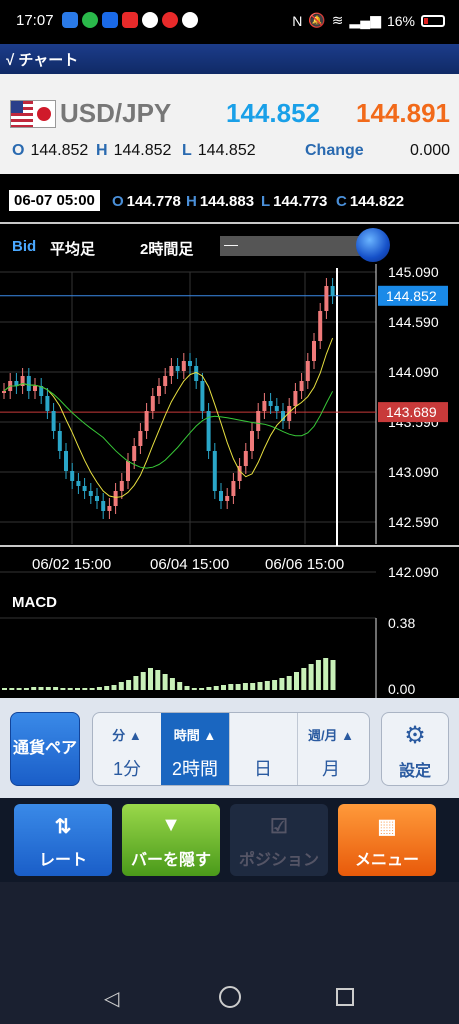 This screenshot has width=459, height=1024. I want to click on price-tick-label: 143.090, so click(413, 472).